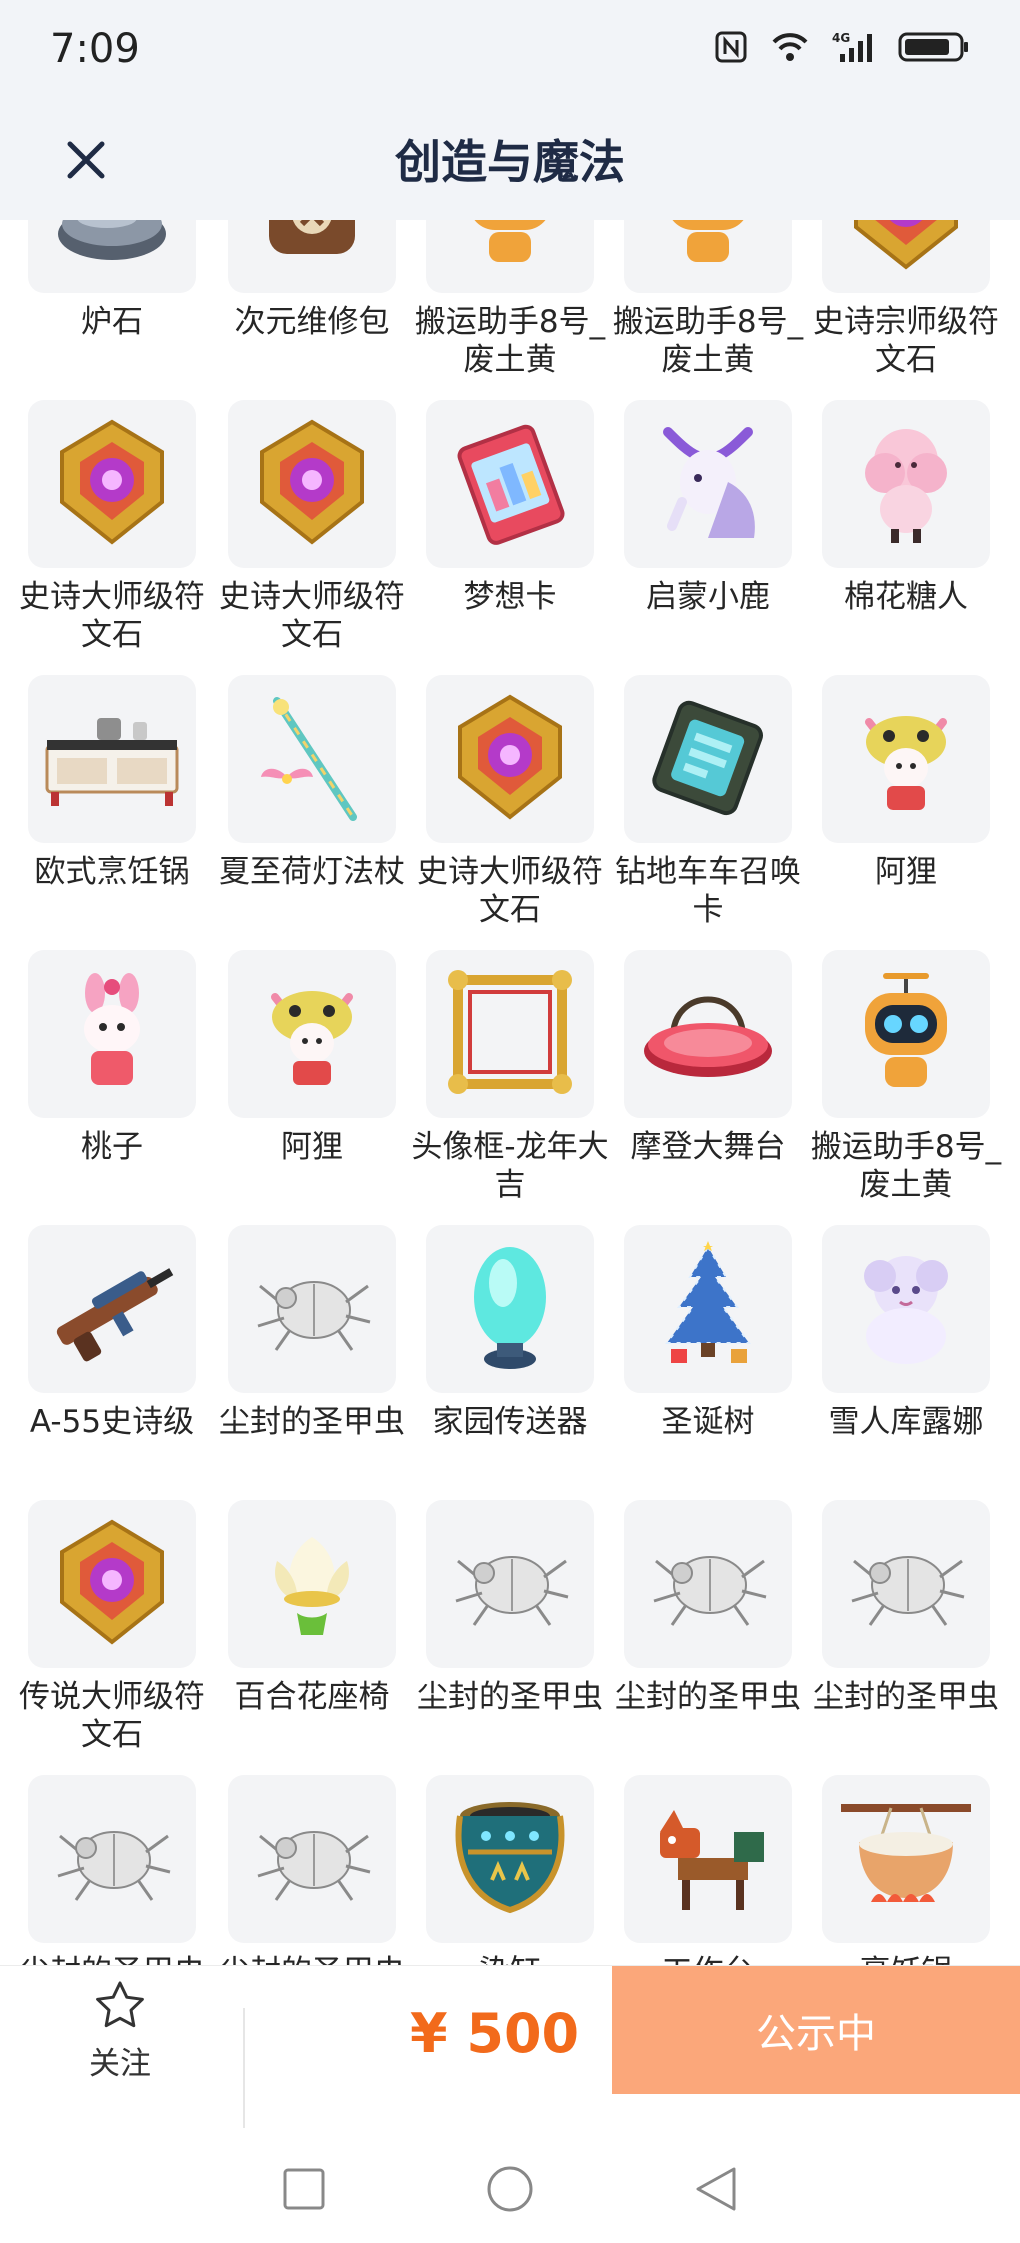 The image size is (1020, 2243). I want to click on recent-apps-icon, so click(304, 2189).